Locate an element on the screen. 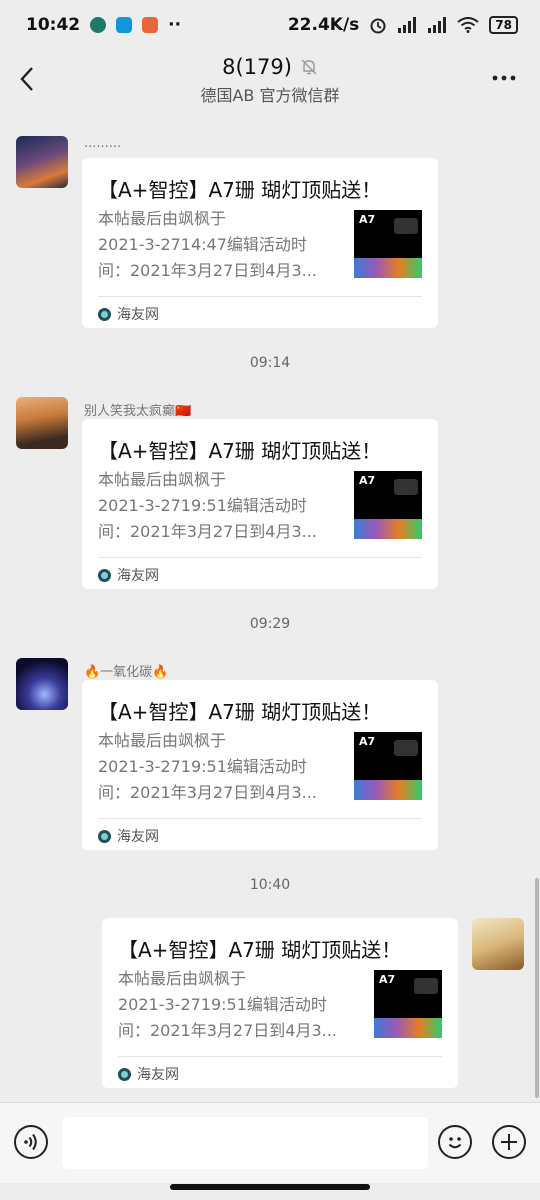 Image resolution: width=540 pixels, height=1200 pixels. timestamp: 10:40 is located at coordinates (270, 885).